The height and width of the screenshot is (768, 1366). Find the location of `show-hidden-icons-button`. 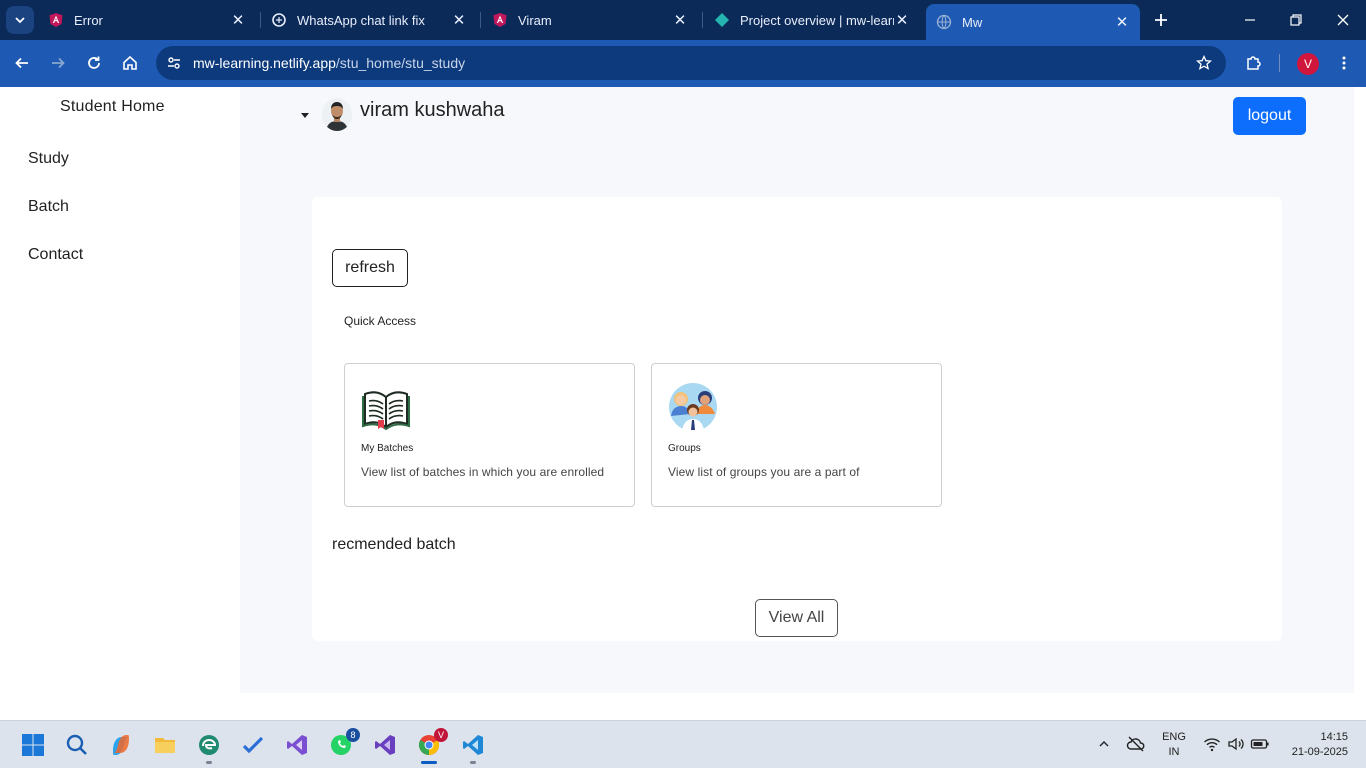

show-hidden-icons-button is located at coordinates (1104, 744).